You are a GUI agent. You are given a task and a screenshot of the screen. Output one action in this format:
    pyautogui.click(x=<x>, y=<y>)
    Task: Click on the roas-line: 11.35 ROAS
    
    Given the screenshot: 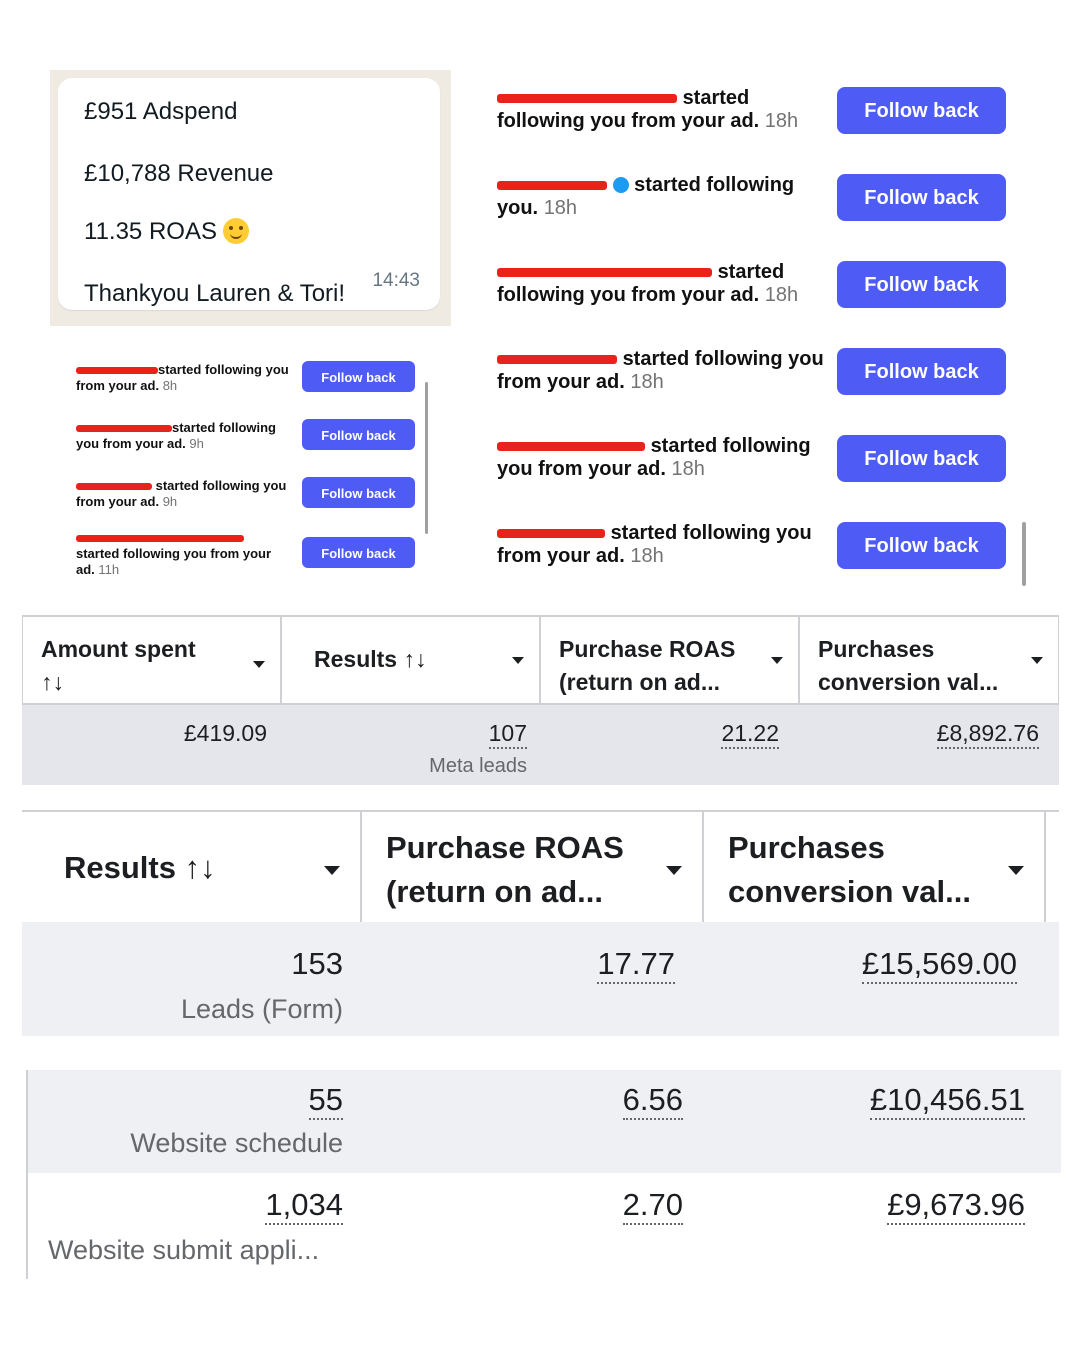 What is the action you would take?
    pyautogui.click(x=166, y=232)
    